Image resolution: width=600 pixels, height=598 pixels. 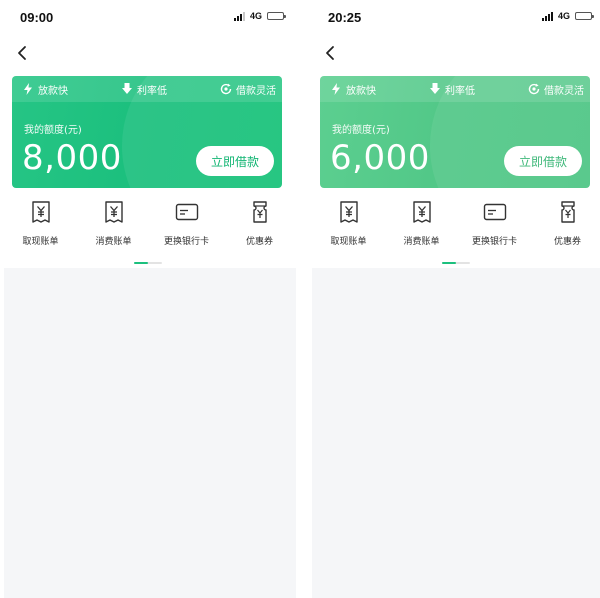 I want to click on status-bar: 09:00 4G, so click(x=150, y=18).